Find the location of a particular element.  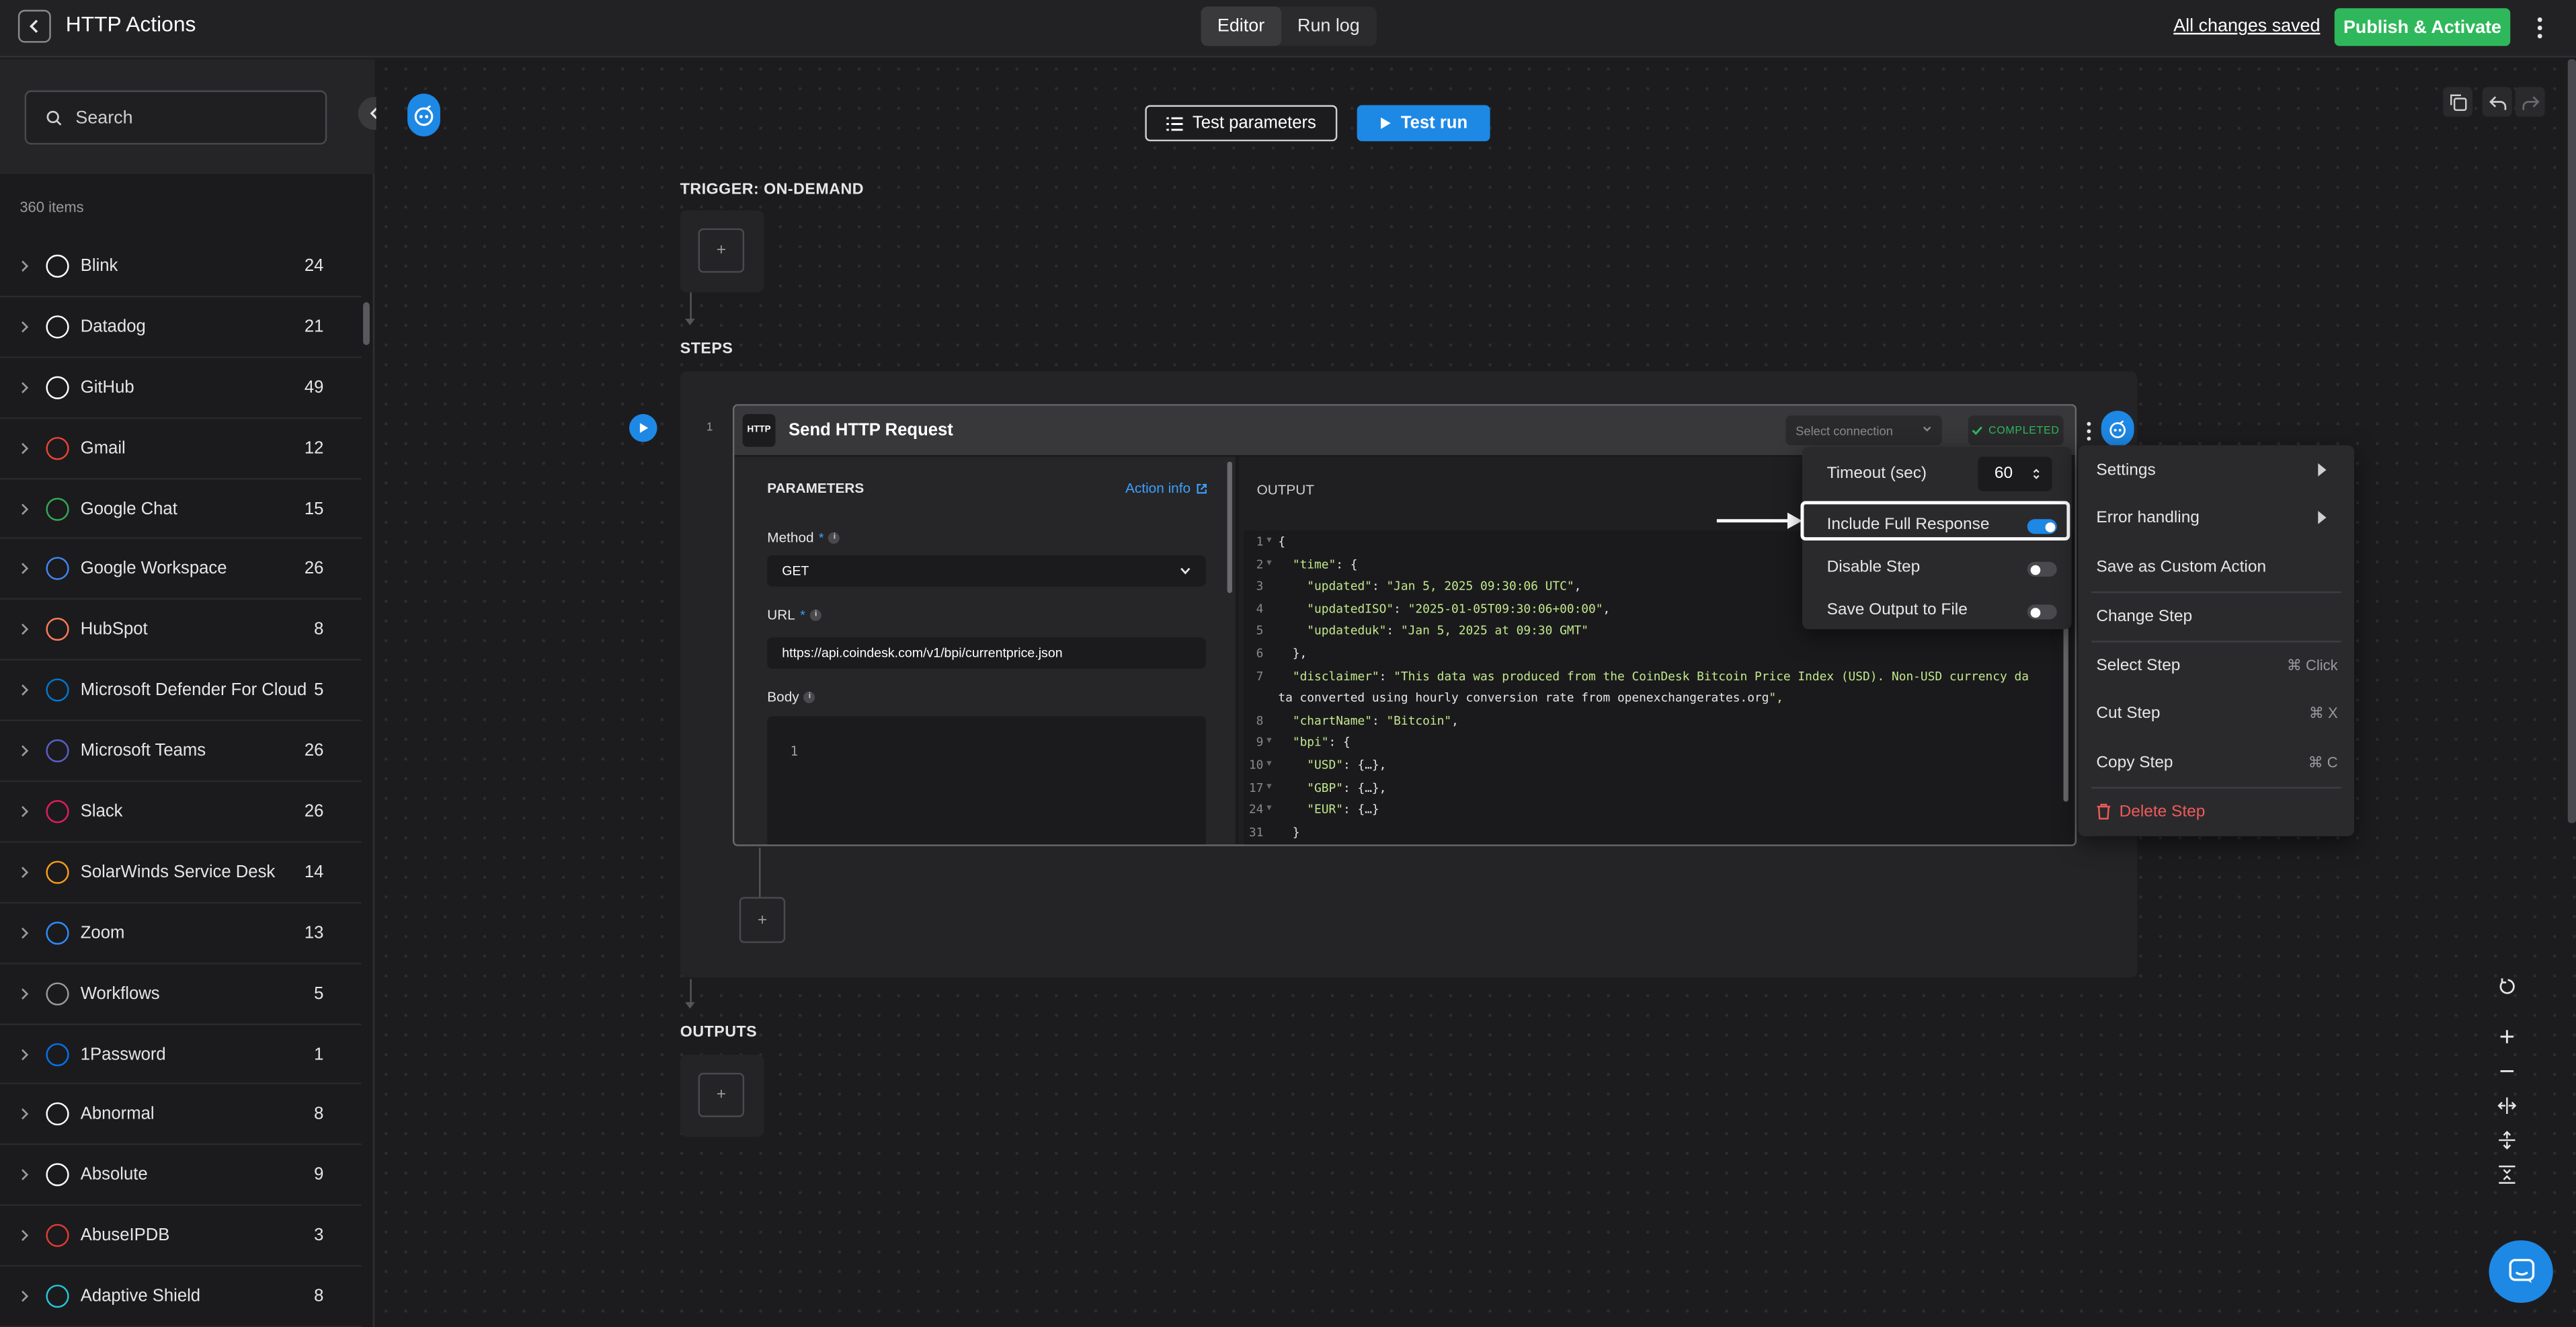

menu-item-delete-step: Delete Step is located at coordinates (2217, 812).